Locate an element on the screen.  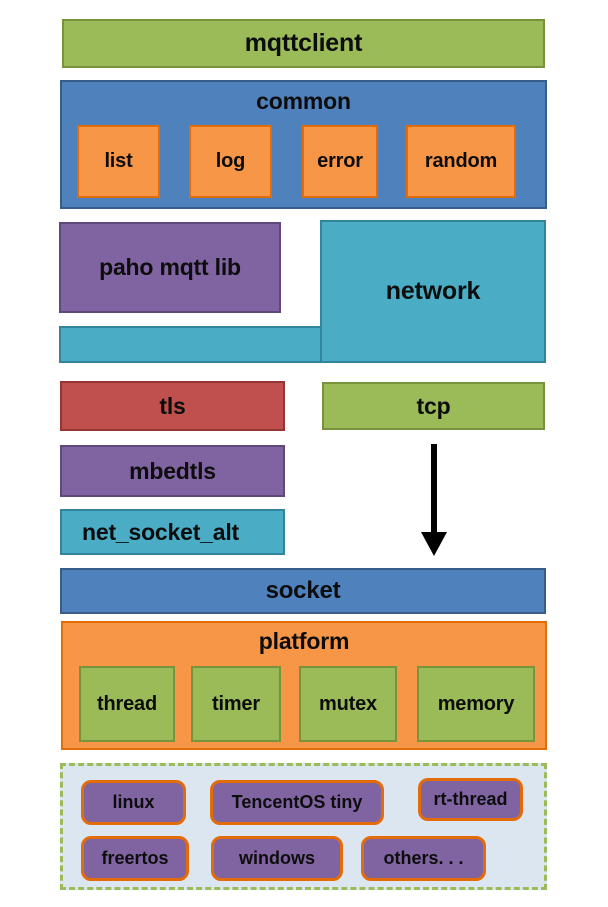
layer-tcp: tcp is located at coordinates (433, 406).